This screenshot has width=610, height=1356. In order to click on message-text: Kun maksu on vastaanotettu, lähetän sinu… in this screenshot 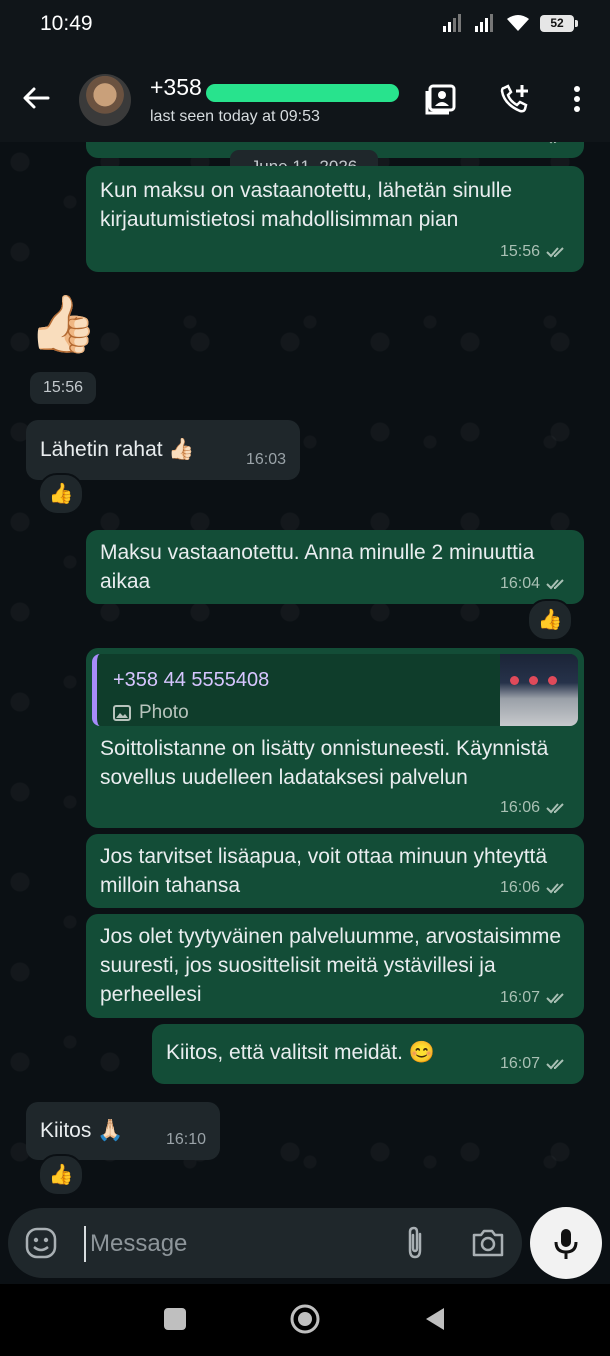, I will do `click(306, 205)`.